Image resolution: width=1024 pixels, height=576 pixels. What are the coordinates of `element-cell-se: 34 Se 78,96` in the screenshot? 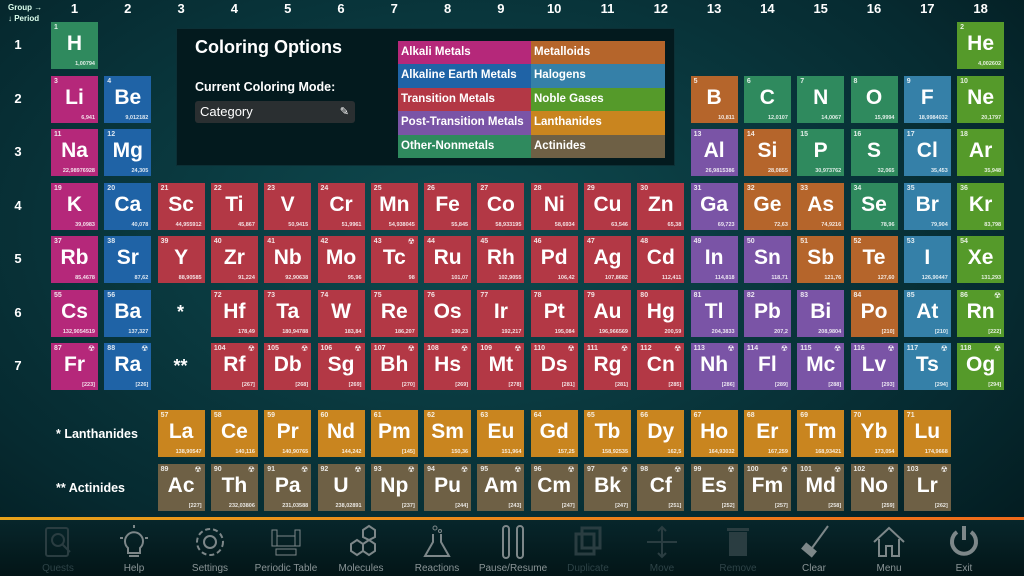 It's located at (874, 206).